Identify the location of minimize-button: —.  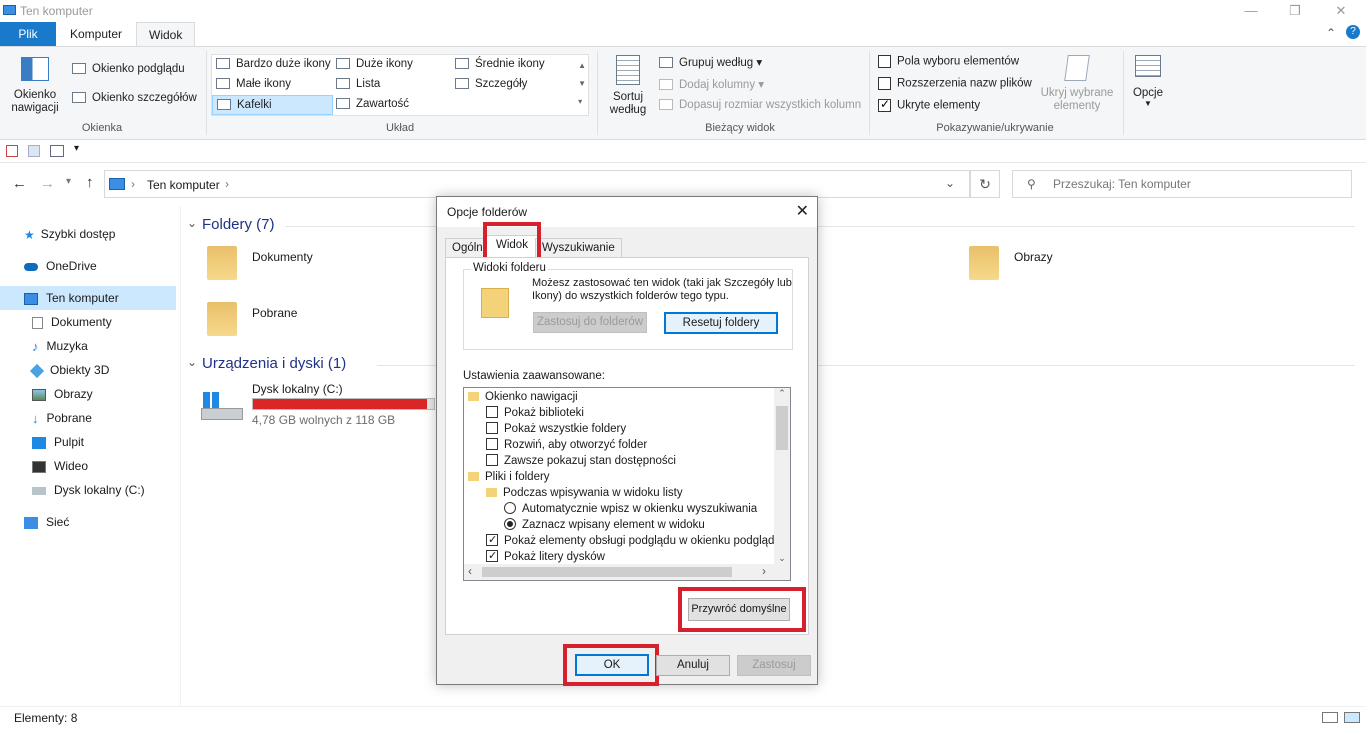
(1251, 11).